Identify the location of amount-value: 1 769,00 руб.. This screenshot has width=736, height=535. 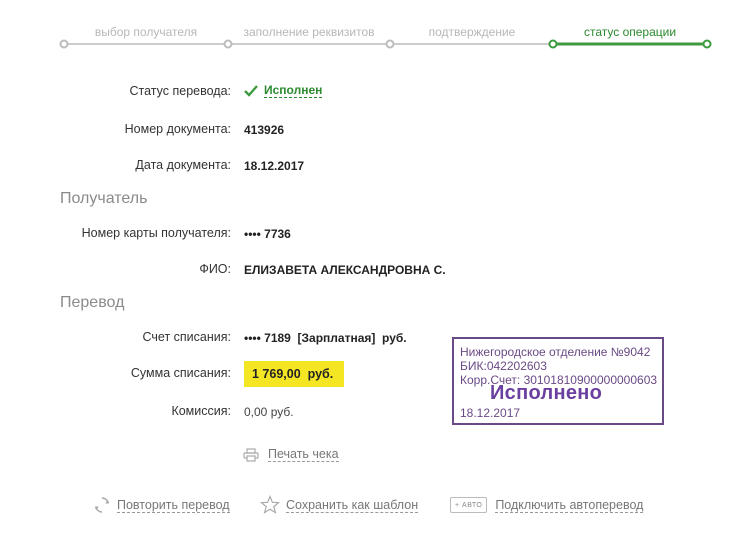
(294, 374).